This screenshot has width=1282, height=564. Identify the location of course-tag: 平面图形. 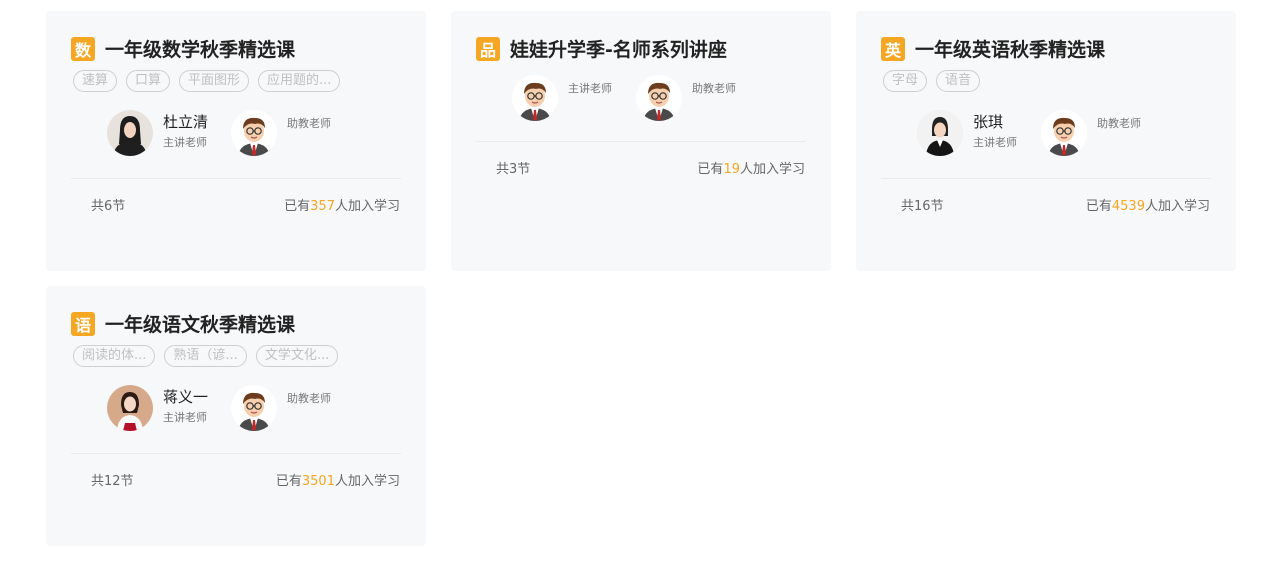
(214, 81).